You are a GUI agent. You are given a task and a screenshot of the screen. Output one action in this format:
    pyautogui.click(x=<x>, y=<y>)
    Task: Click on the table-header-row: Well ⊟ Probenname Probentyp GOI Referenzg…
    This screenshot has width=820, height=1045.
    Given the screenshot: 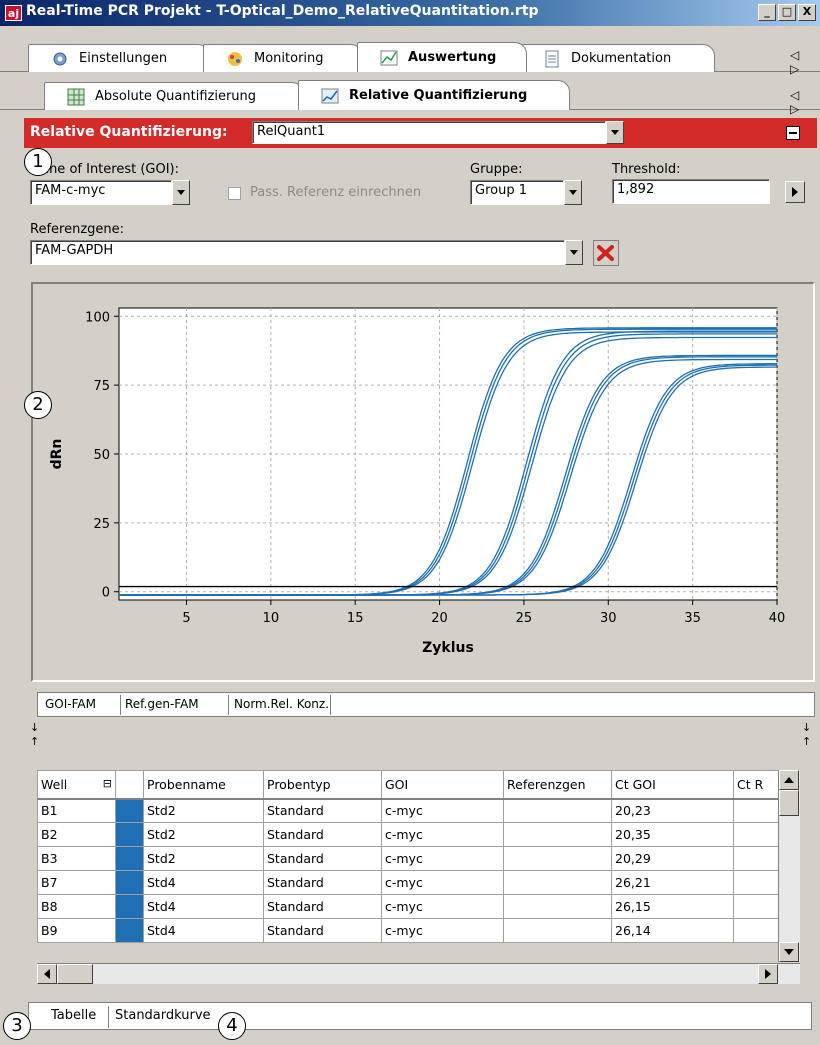 What is the action you would take?
    pyautogui.click(x=408, y=785)
    